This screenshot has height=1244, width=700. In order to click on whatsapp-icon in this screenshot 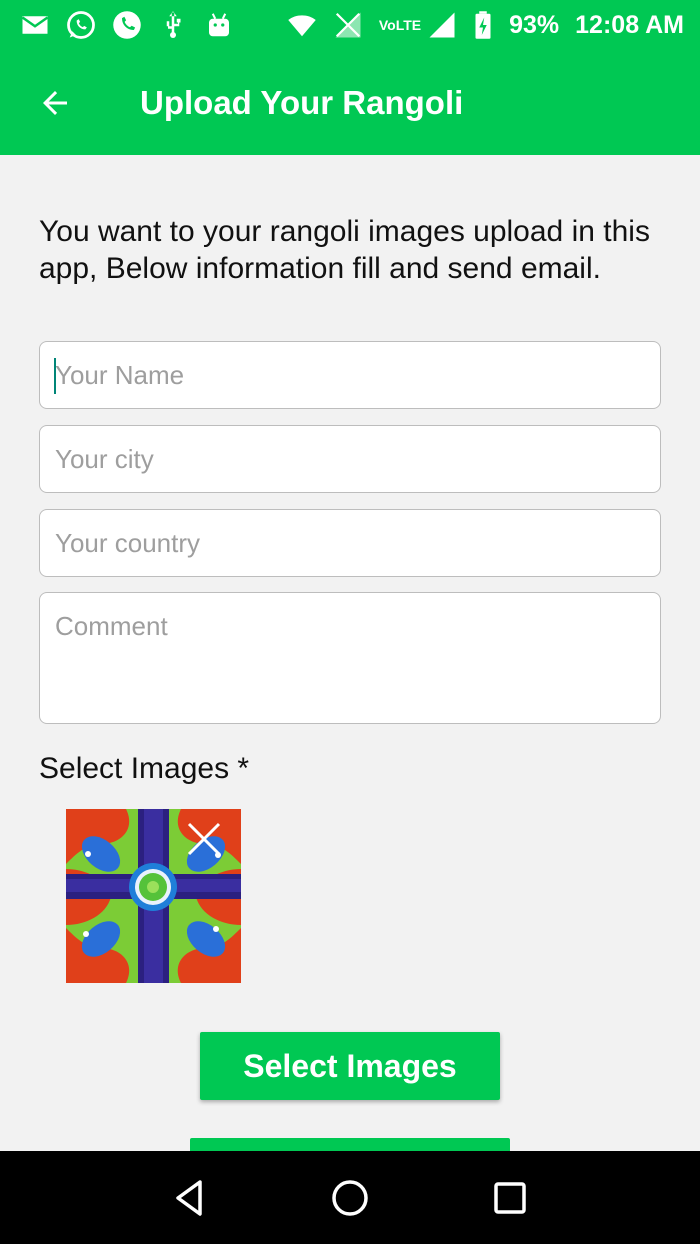, I will do `click(81, 25)`.